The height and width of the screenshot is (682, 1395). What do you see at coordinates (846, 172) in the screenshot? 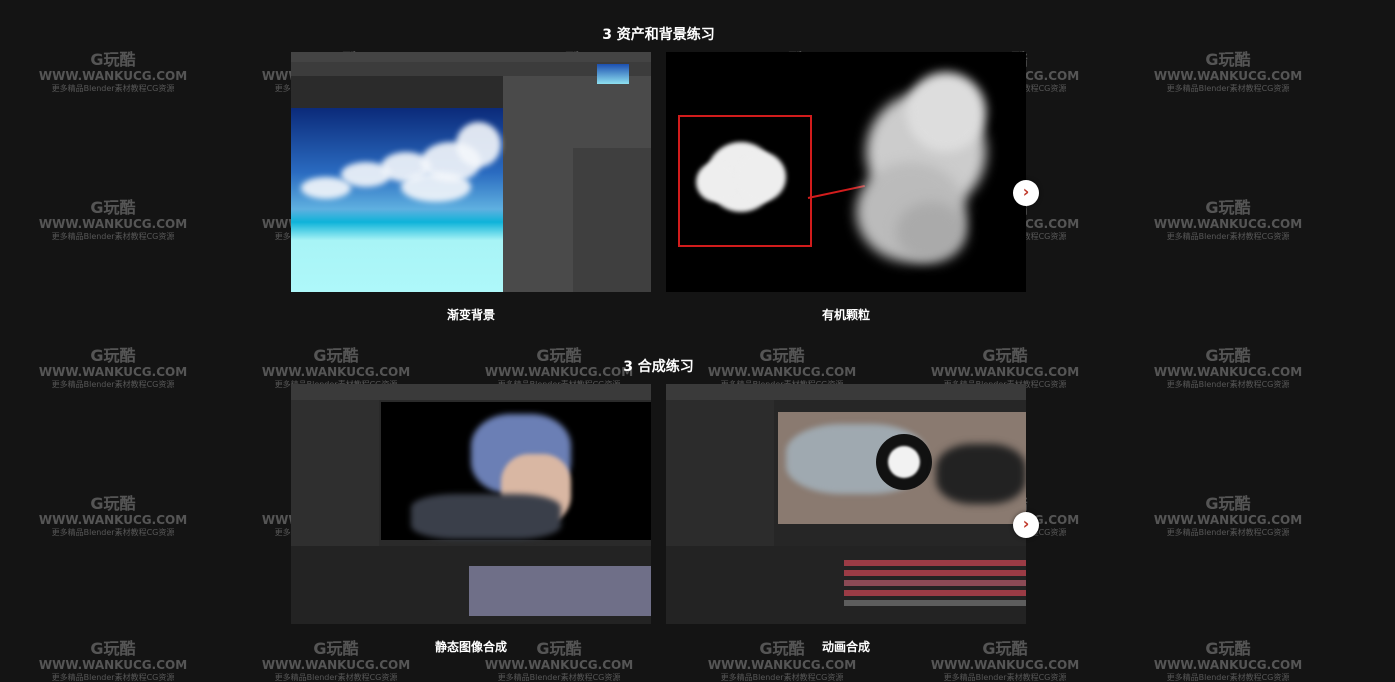
I see `thumbnail-organic-particles` at bounding box center [846, 172].